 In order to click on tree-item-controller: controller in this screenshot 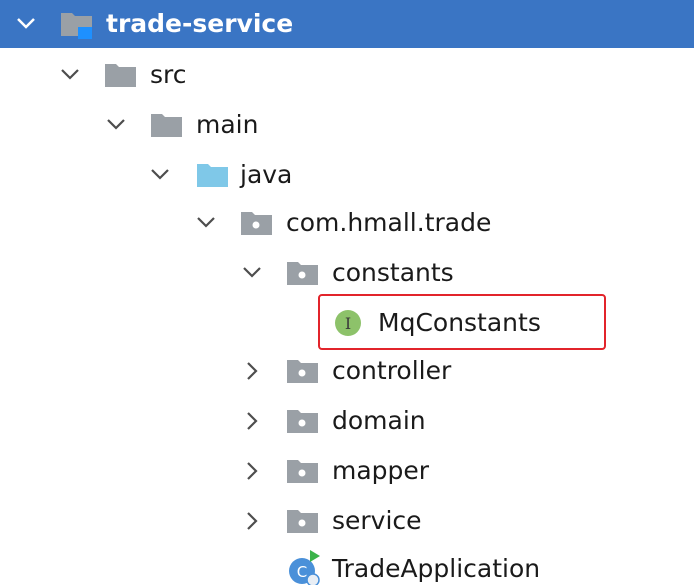, I will do `click(347, 371)`.